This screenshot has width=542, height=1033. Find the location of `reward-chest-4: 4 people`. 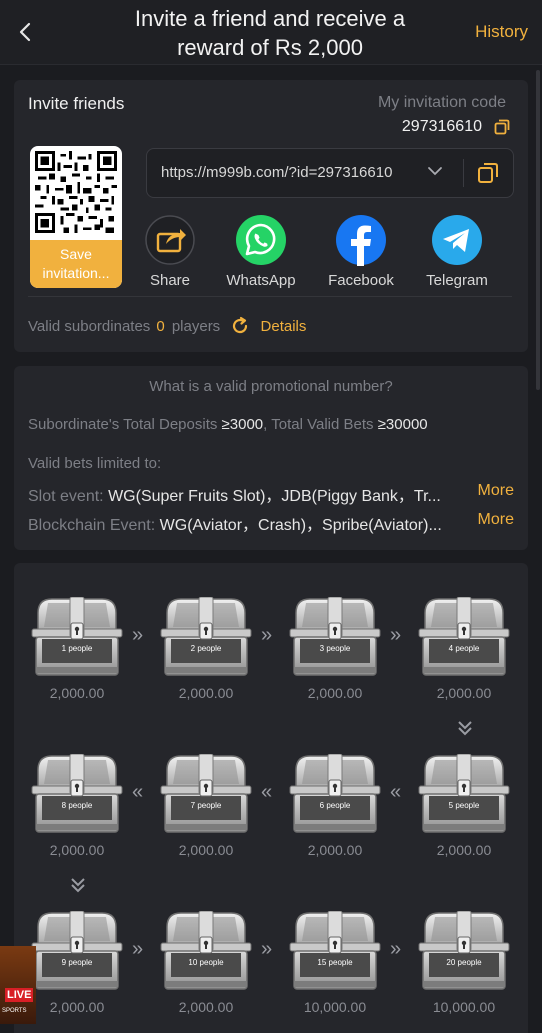

reward-chest-4: 4 people is located at coordinates (464, 637).